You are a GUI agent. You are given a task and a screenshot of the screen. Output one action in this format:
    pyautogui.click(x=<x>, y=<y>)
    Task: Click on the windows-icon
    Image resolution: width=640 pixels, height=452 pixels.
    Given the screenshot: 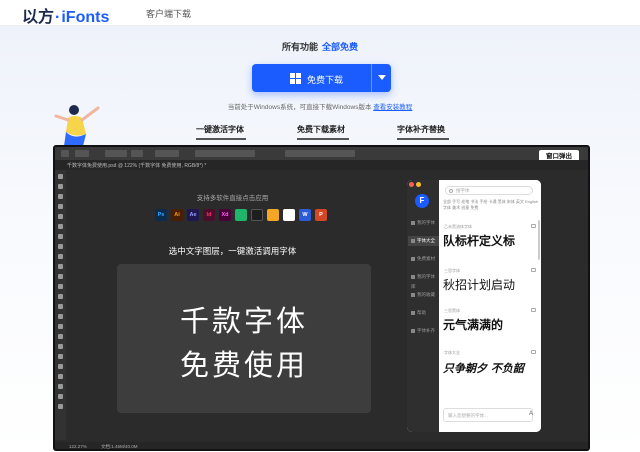 What is the action you would take?
    pyautogui.click(x=295, y=78)
    